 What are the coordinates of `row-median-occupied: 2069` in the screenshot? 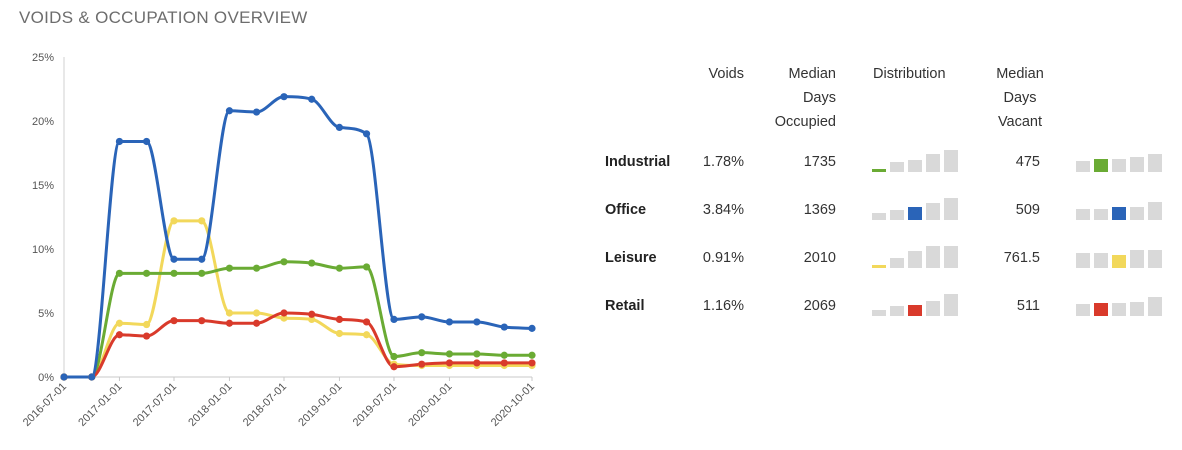 It's located at (819, 306).